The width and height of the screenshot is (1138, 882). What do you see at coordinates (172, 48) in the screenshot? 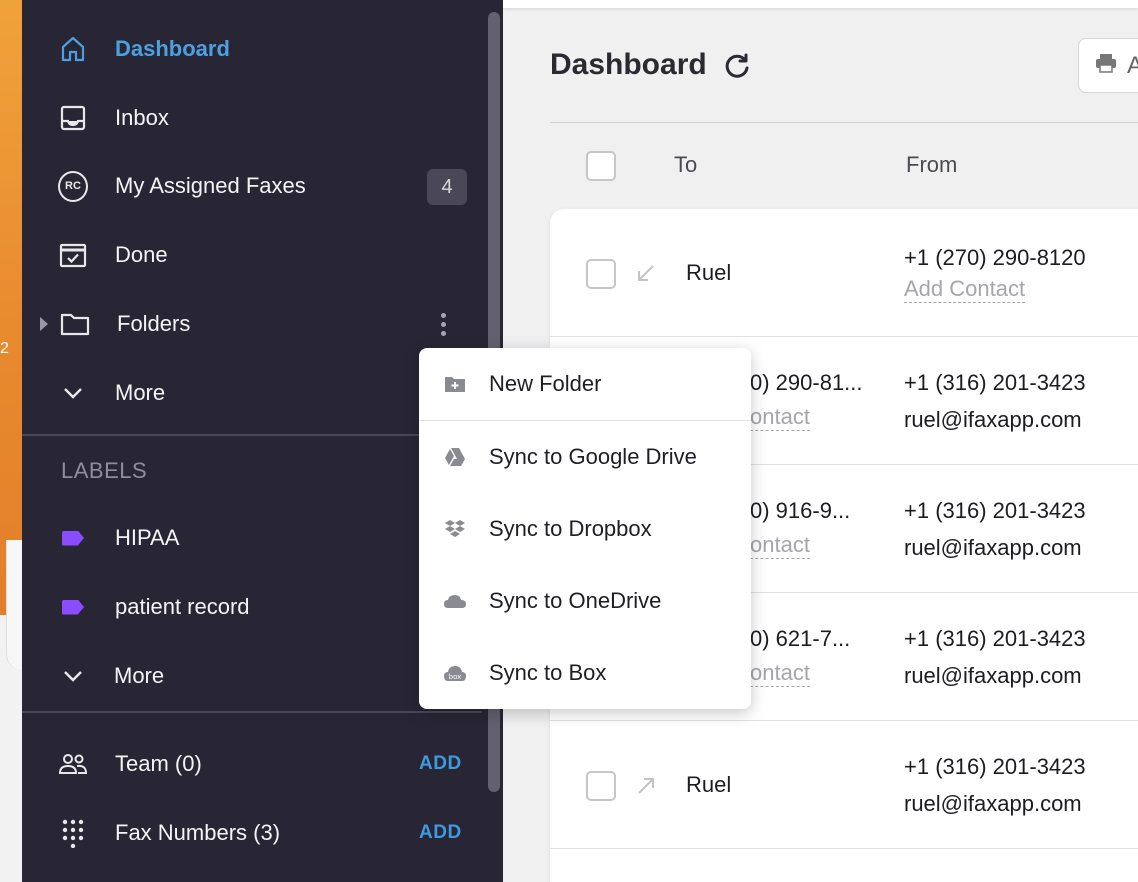
I see `sidebar-item-label: Dashboard` at bounding box center [172, 48].